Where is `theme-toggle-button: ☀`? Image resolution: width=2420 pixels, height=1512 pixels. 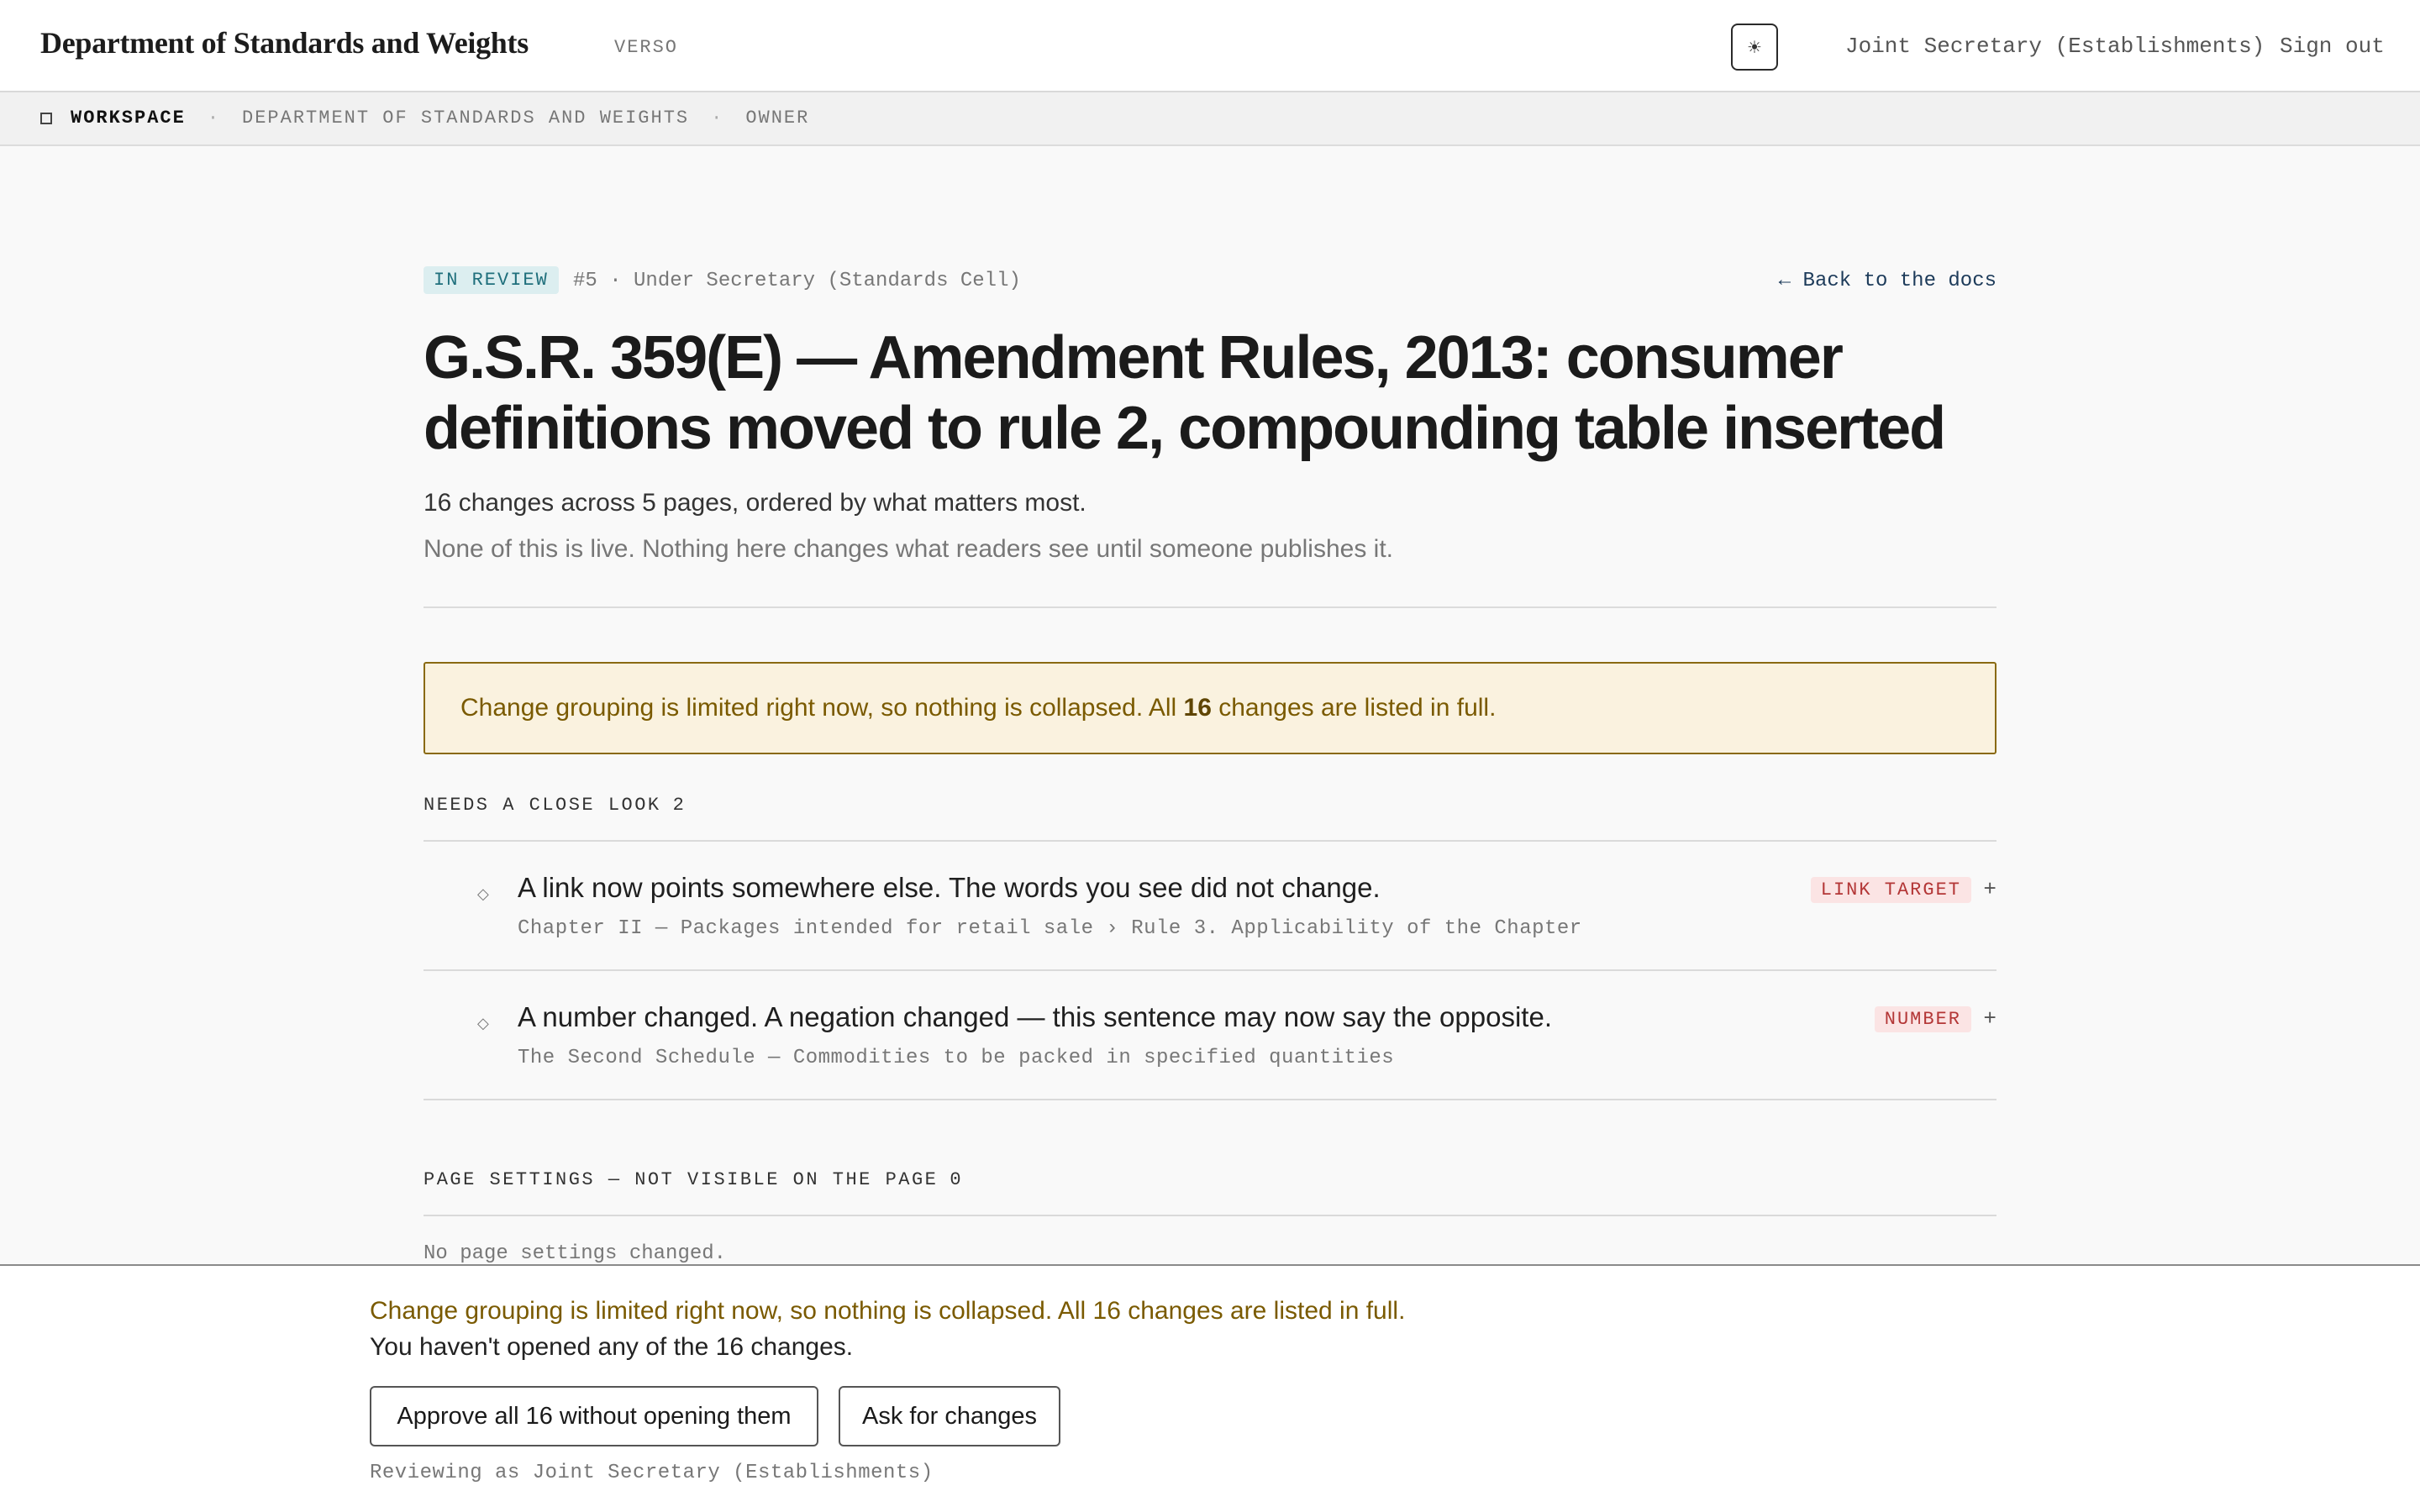
theme-toggle-button: ☀ is located at coordinates (1754, 47).